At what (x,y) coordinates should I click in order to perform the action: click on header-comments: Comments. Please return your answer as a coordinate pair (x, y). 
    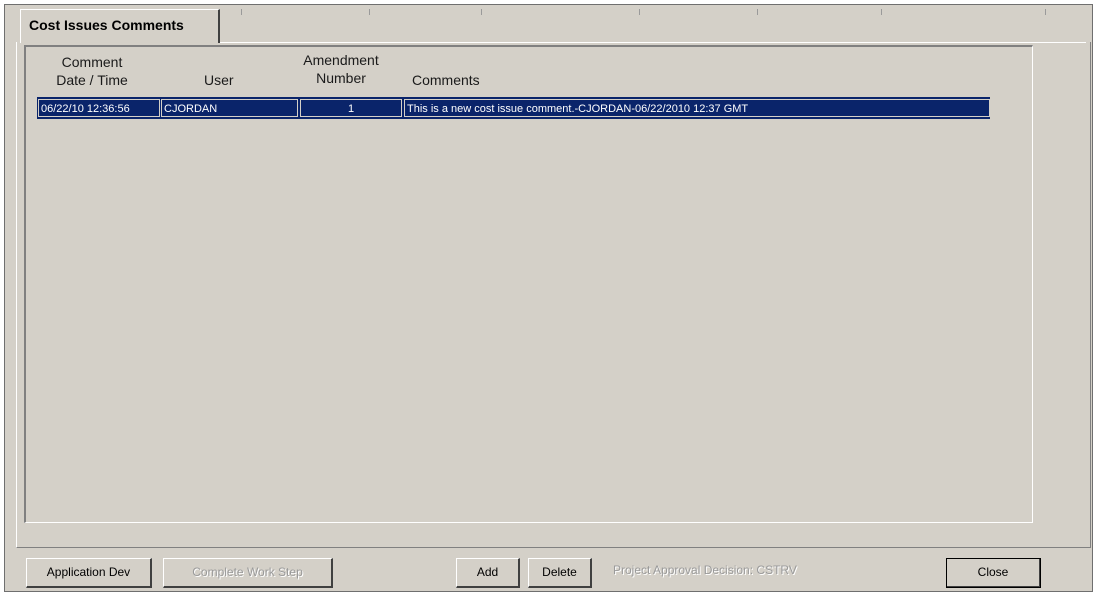
    Looking at the image, I should click on (446, 80).